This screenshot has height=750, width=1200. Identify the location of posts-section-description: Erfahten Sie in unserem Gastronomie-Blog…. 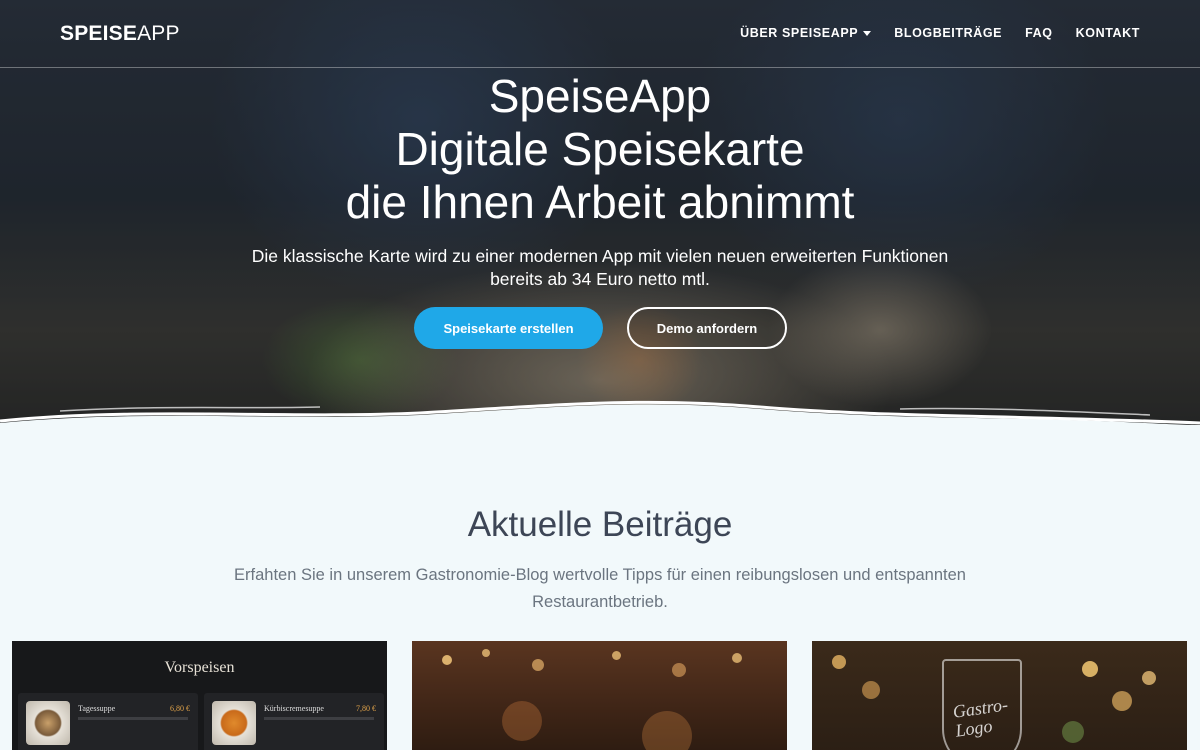
(600, 588).